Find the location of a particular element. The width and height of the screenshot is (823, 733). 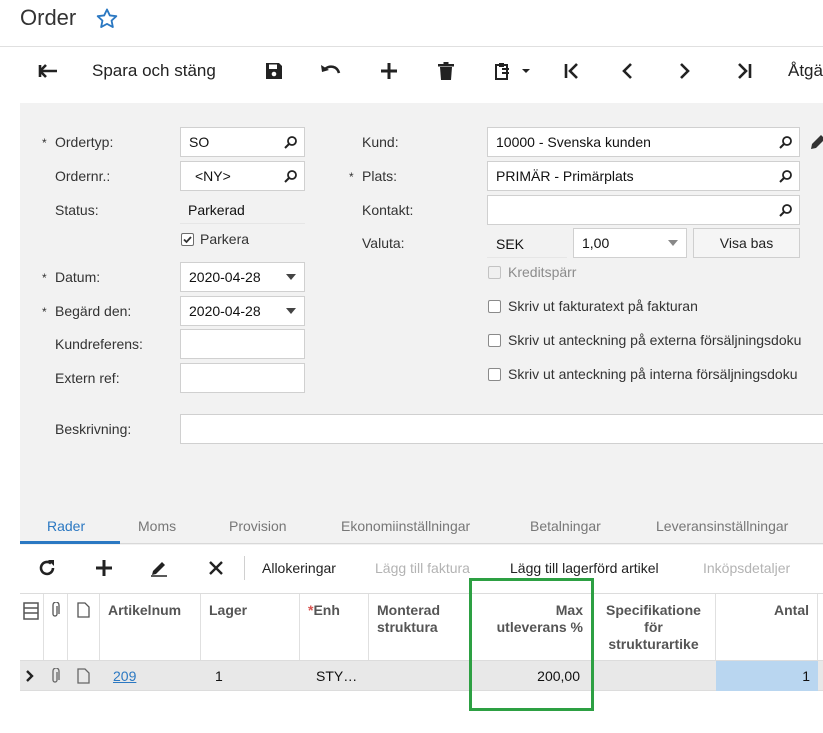

column-label: Enh is located at coordinates (326, 610).